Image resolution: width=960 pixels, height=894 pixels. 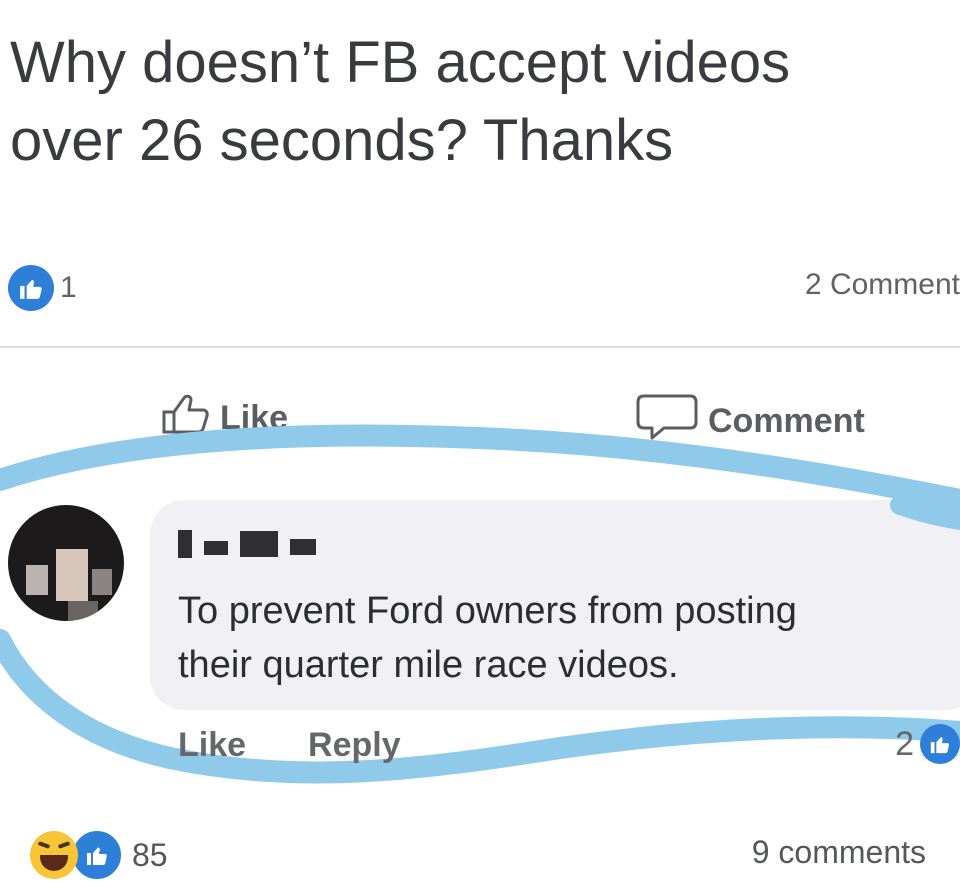 What do you see at coordinates (487, 611) in the screenshot?
I see `comment-text-line-1: To prevent Ford owners from posting` at bounding box center [487, 611].